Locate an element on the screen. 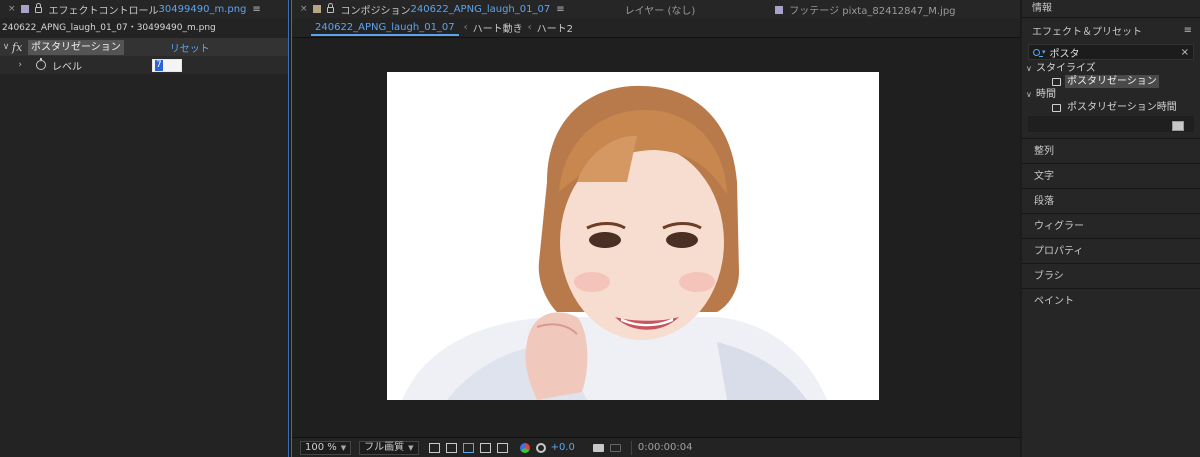 The width and height of the screenshot is (1200, 457). chevron-right-icon: › is located at coordinates (11, 65).